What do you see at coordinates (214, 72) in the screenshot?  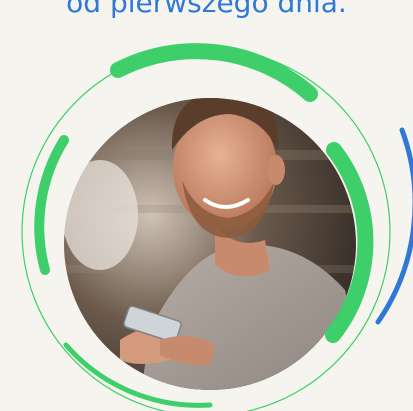 I see `top-green-arc` at bounding box center [214, 72].